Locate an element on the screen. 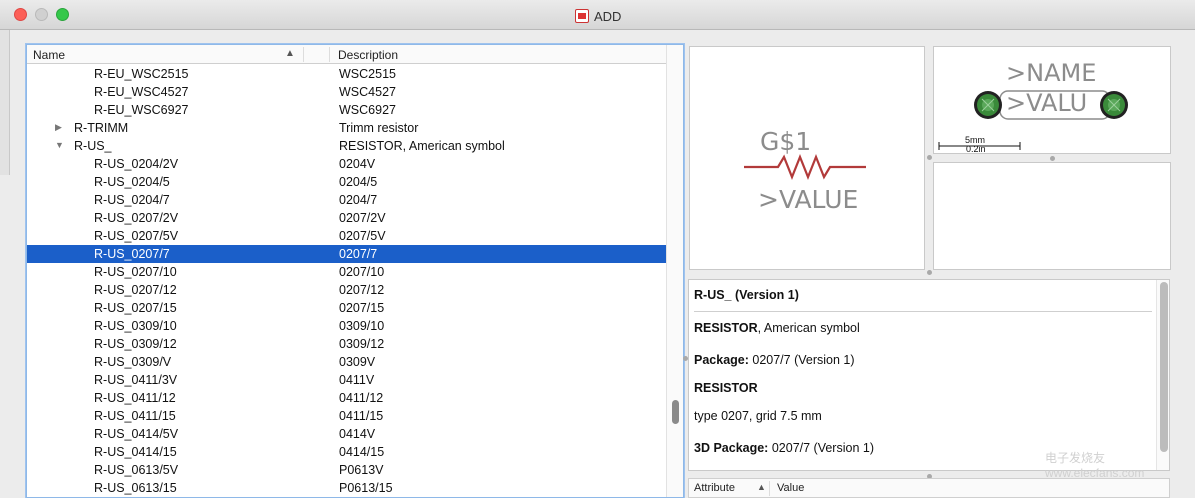 The height and width of the screenshot is (498, 1195). eagle-app-icon is located at coordinates (582, 16).